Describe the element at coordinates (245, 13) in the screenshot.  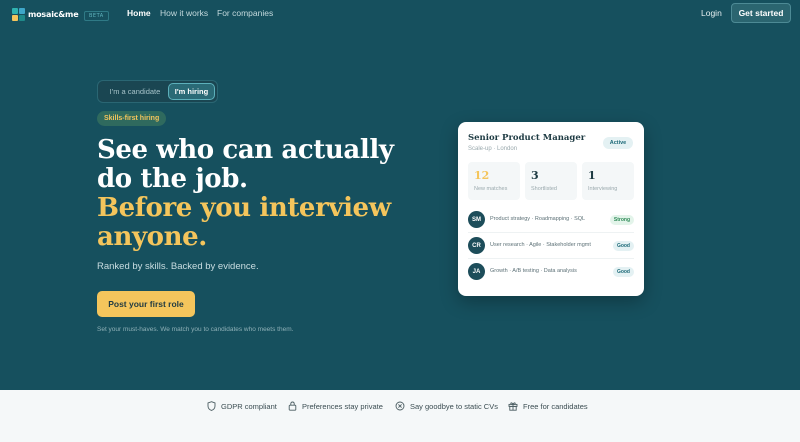
I see `nav-link-for-companies: For companies` at that location.